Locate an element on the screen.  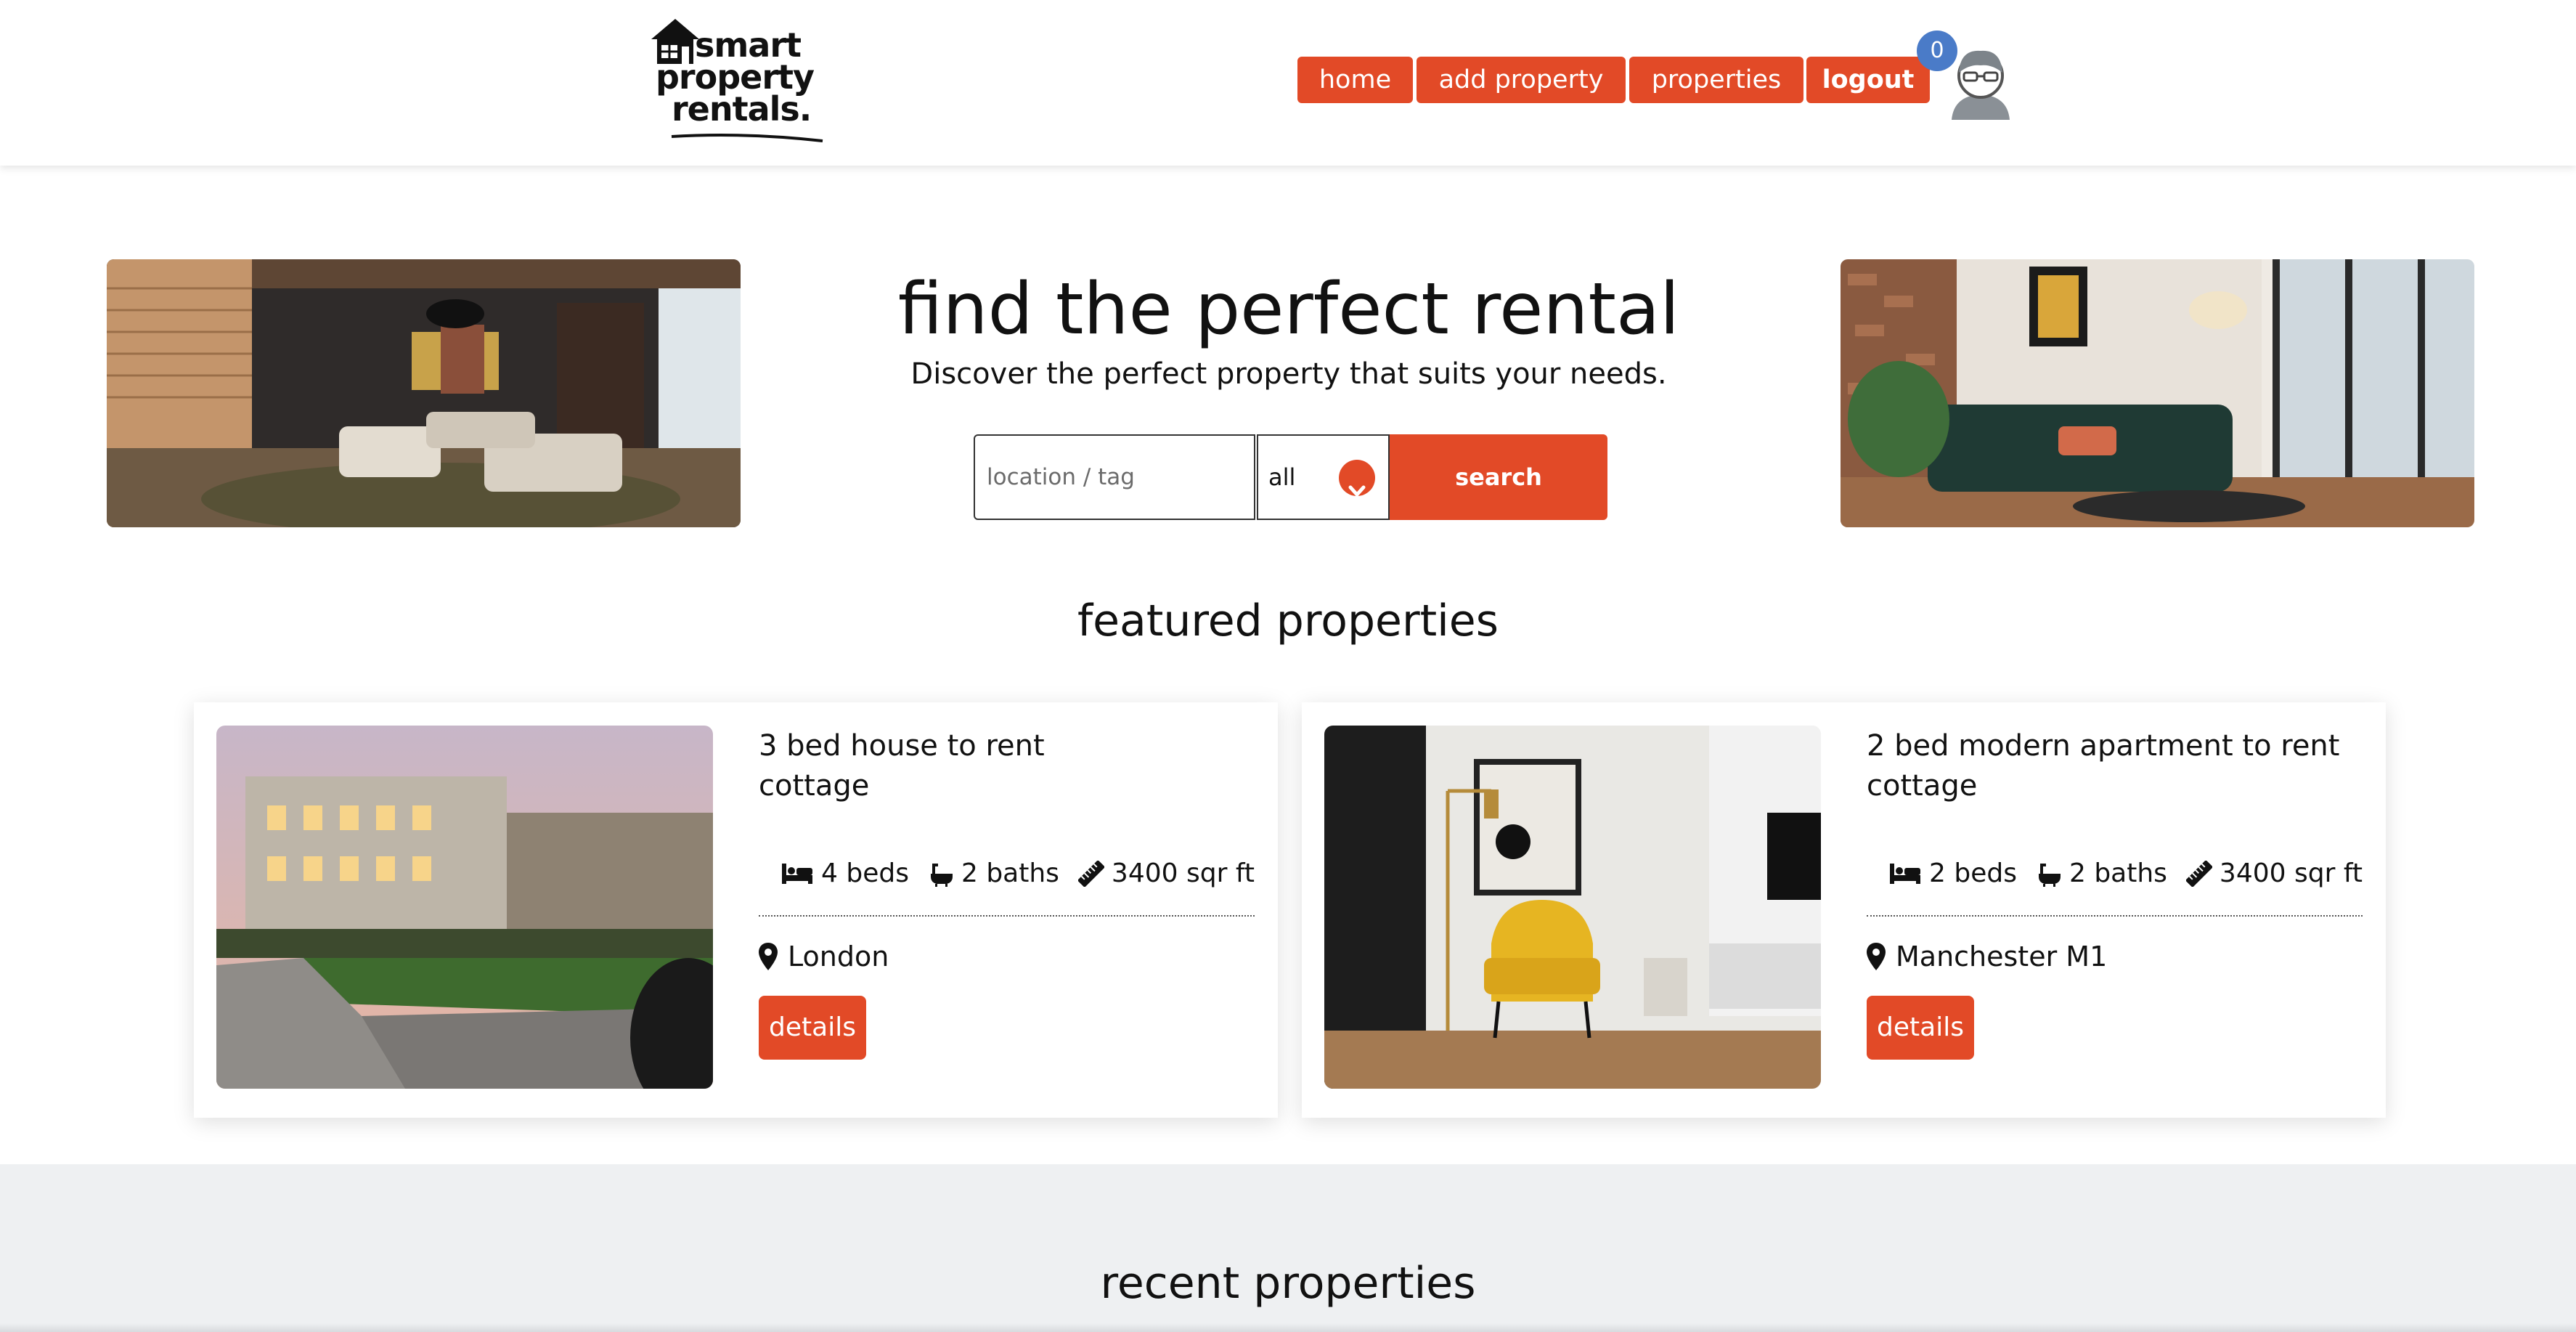
property-title: 2 bed modern apartment to rent is located at coordinates (2103, 746).